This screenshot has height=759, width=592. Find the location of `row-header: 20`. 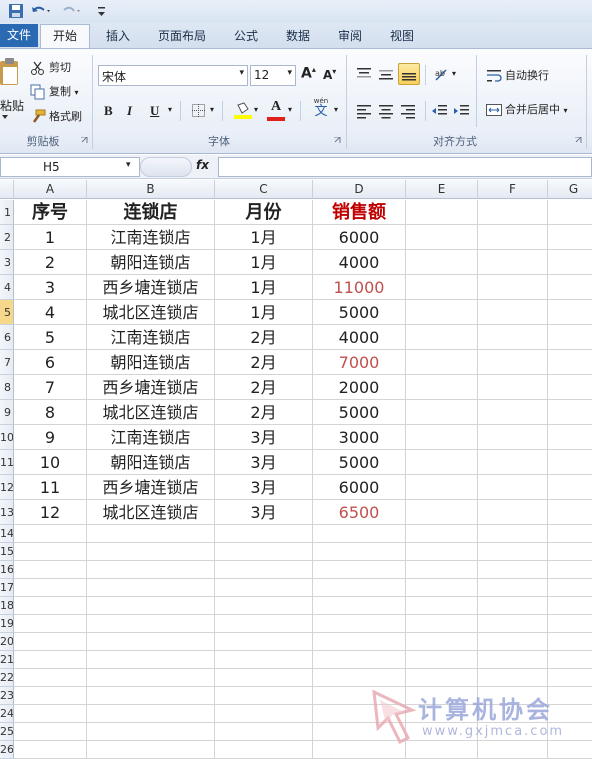

row-header: 20 is located at coordinates (7, 642).